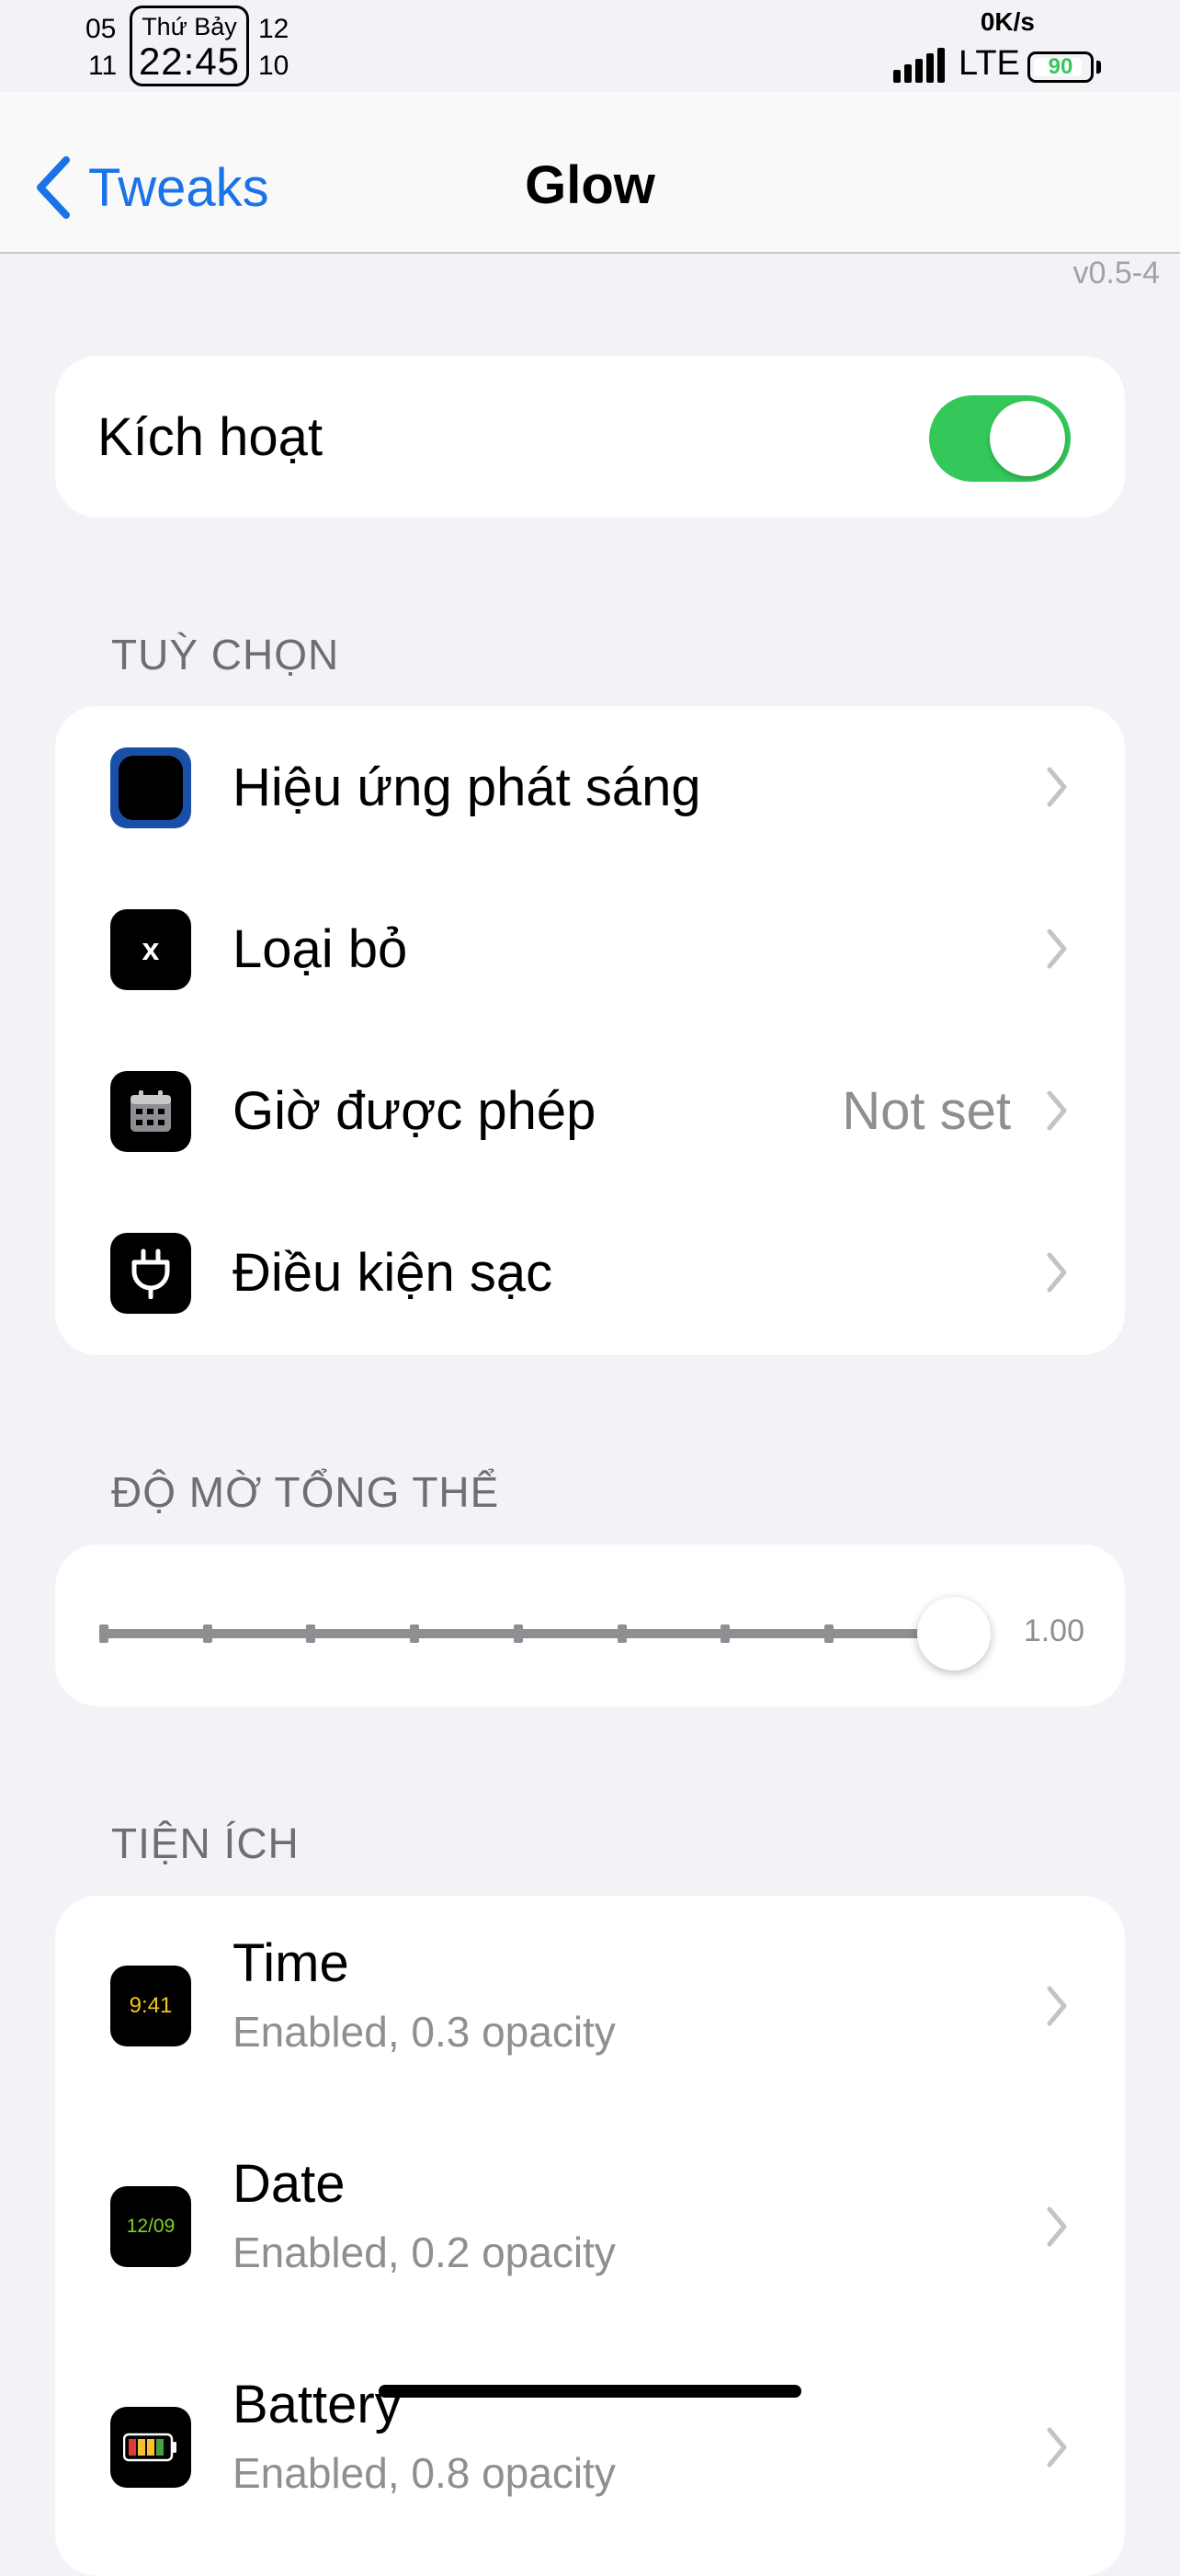  What do you see at coordinates (289, 2184) in the screenshot?
I see `widget-label: Date` at bounding box center [289, 2184].